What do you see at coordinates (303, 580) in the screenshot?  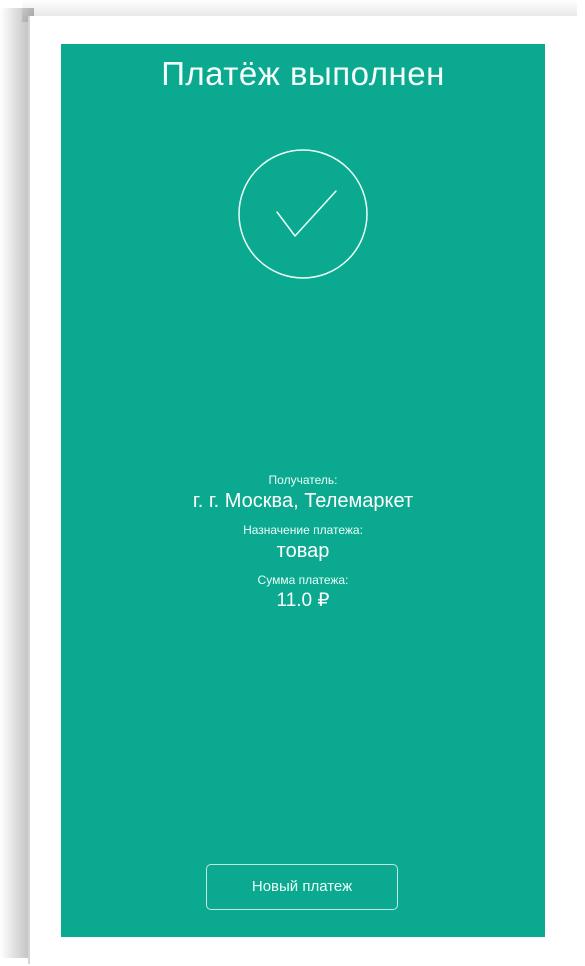 I see `amount-label: Сумма платежа:` at bounding box center [303, 580].